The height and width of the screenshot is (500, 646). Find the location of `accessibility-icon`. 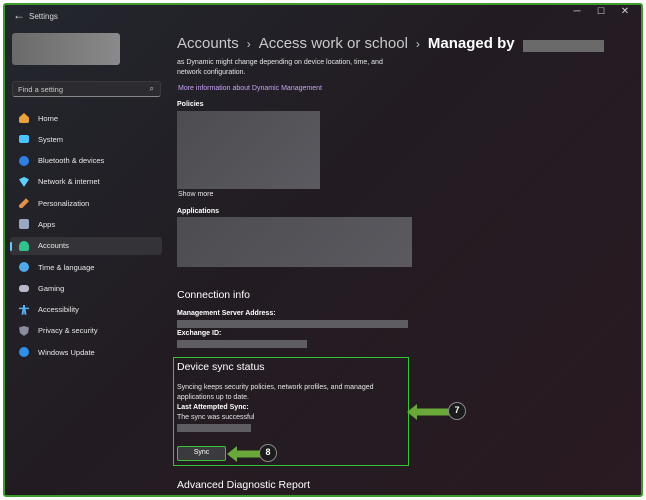

accessibility-icon is located at coordinates (24, 309).